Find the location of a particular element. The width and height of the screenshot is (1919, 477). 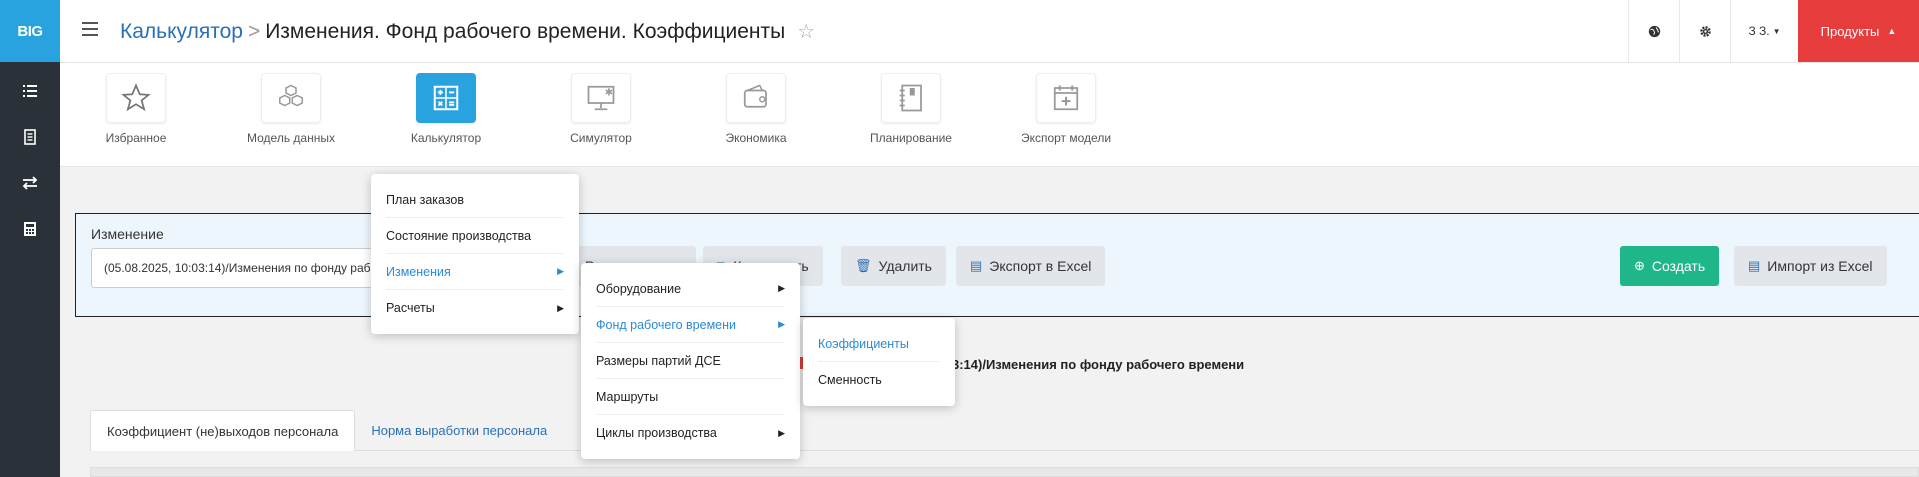

export-label: Экспорт в Excel is located at coordinates (1040, 266).